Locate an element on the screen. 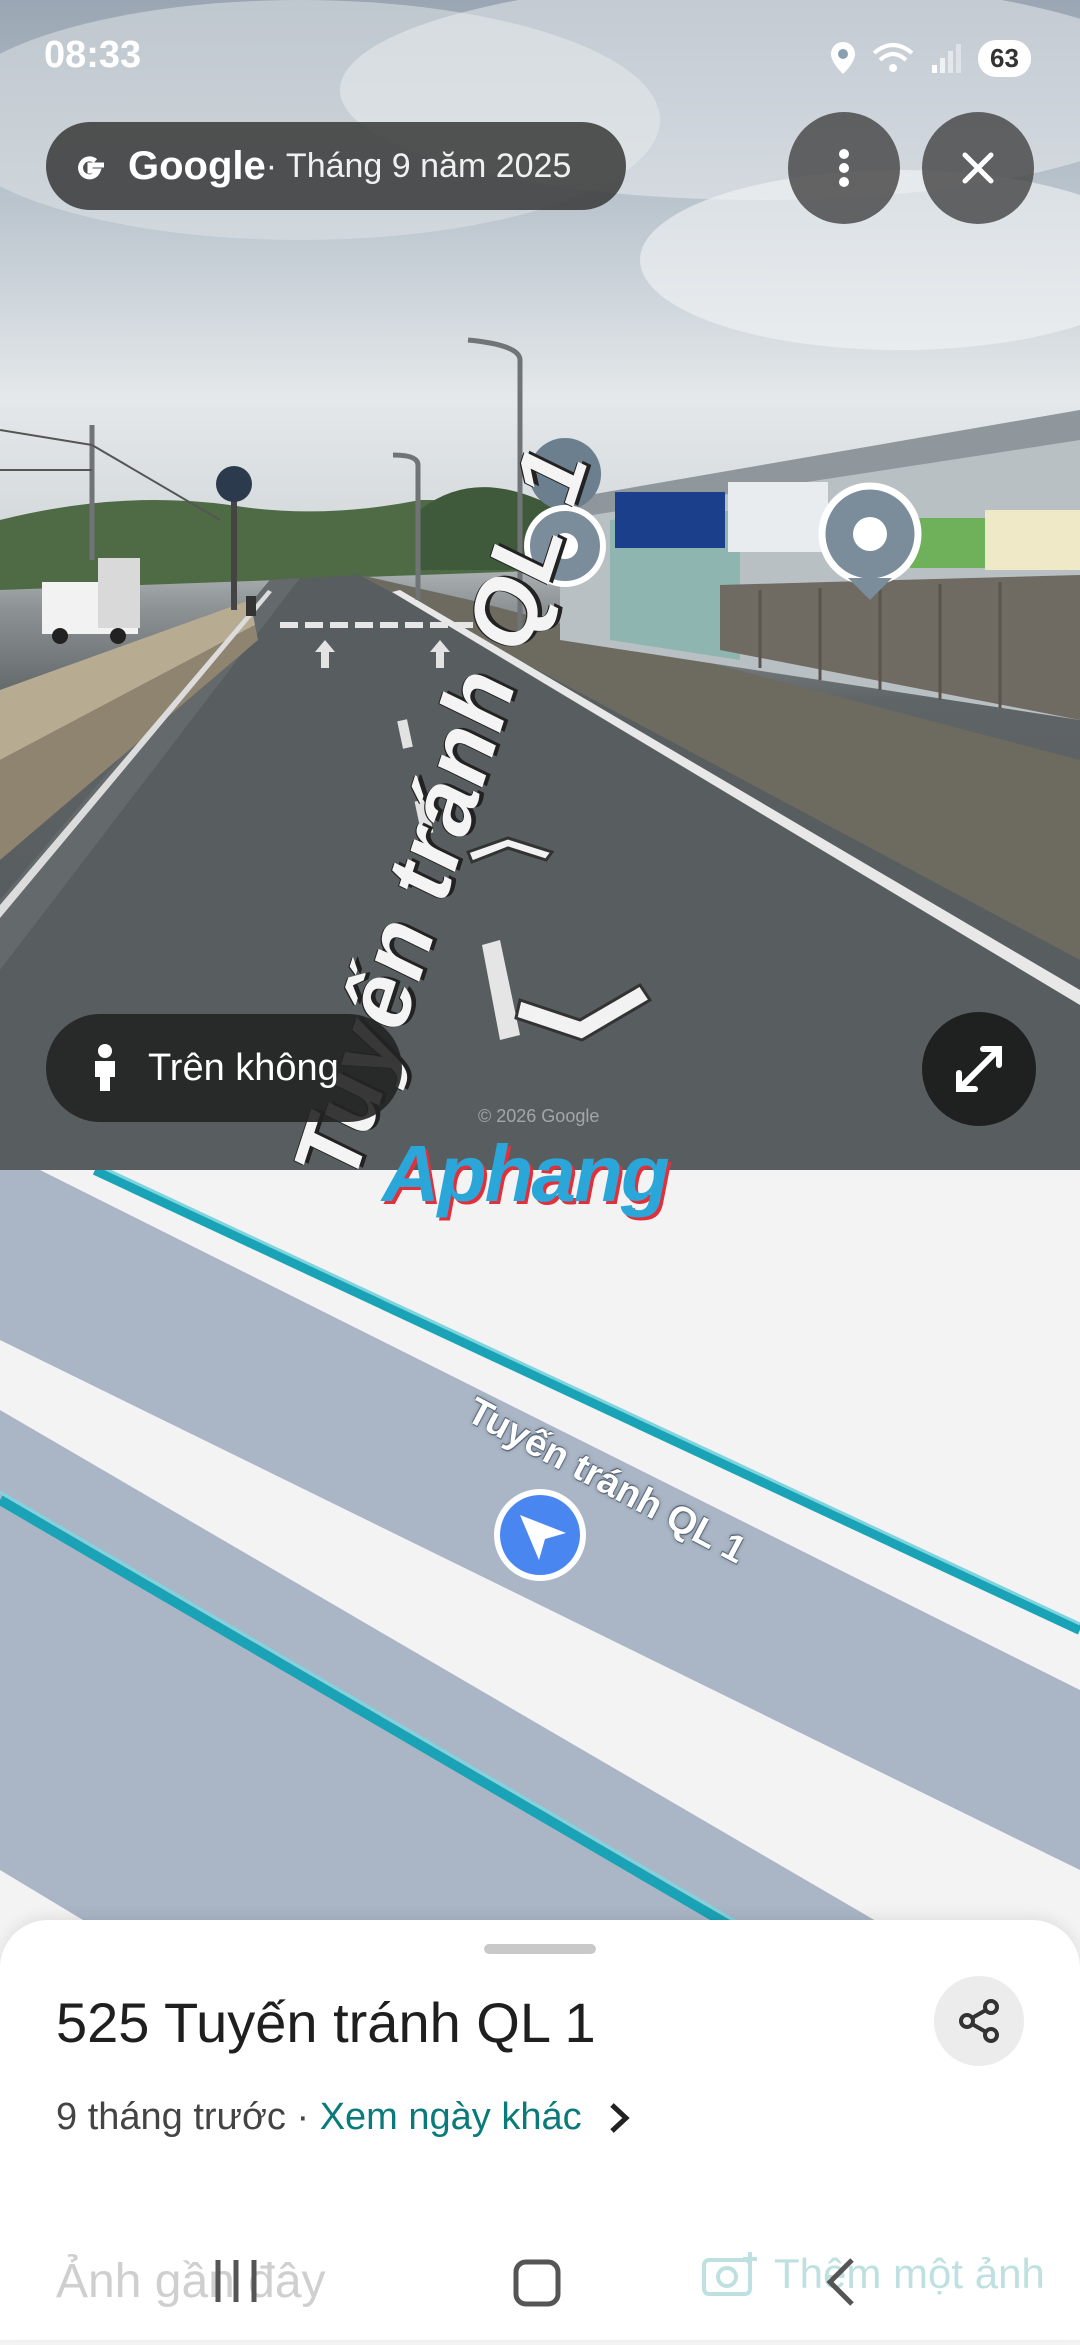  expand-icon is located at coordinates (979, 1069).